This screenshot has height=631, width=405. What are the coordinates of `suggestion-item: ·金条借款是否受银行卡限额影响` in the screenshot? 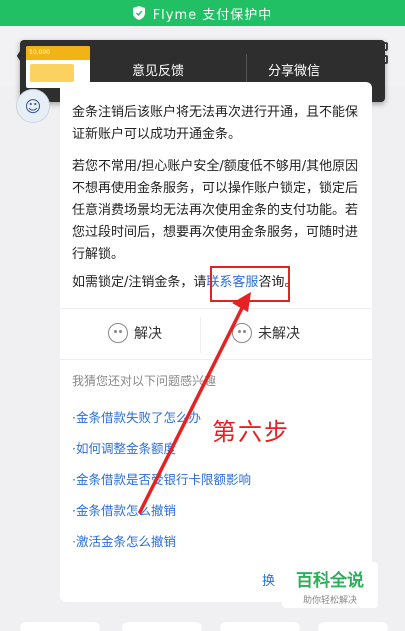 It's located at (220, 479).